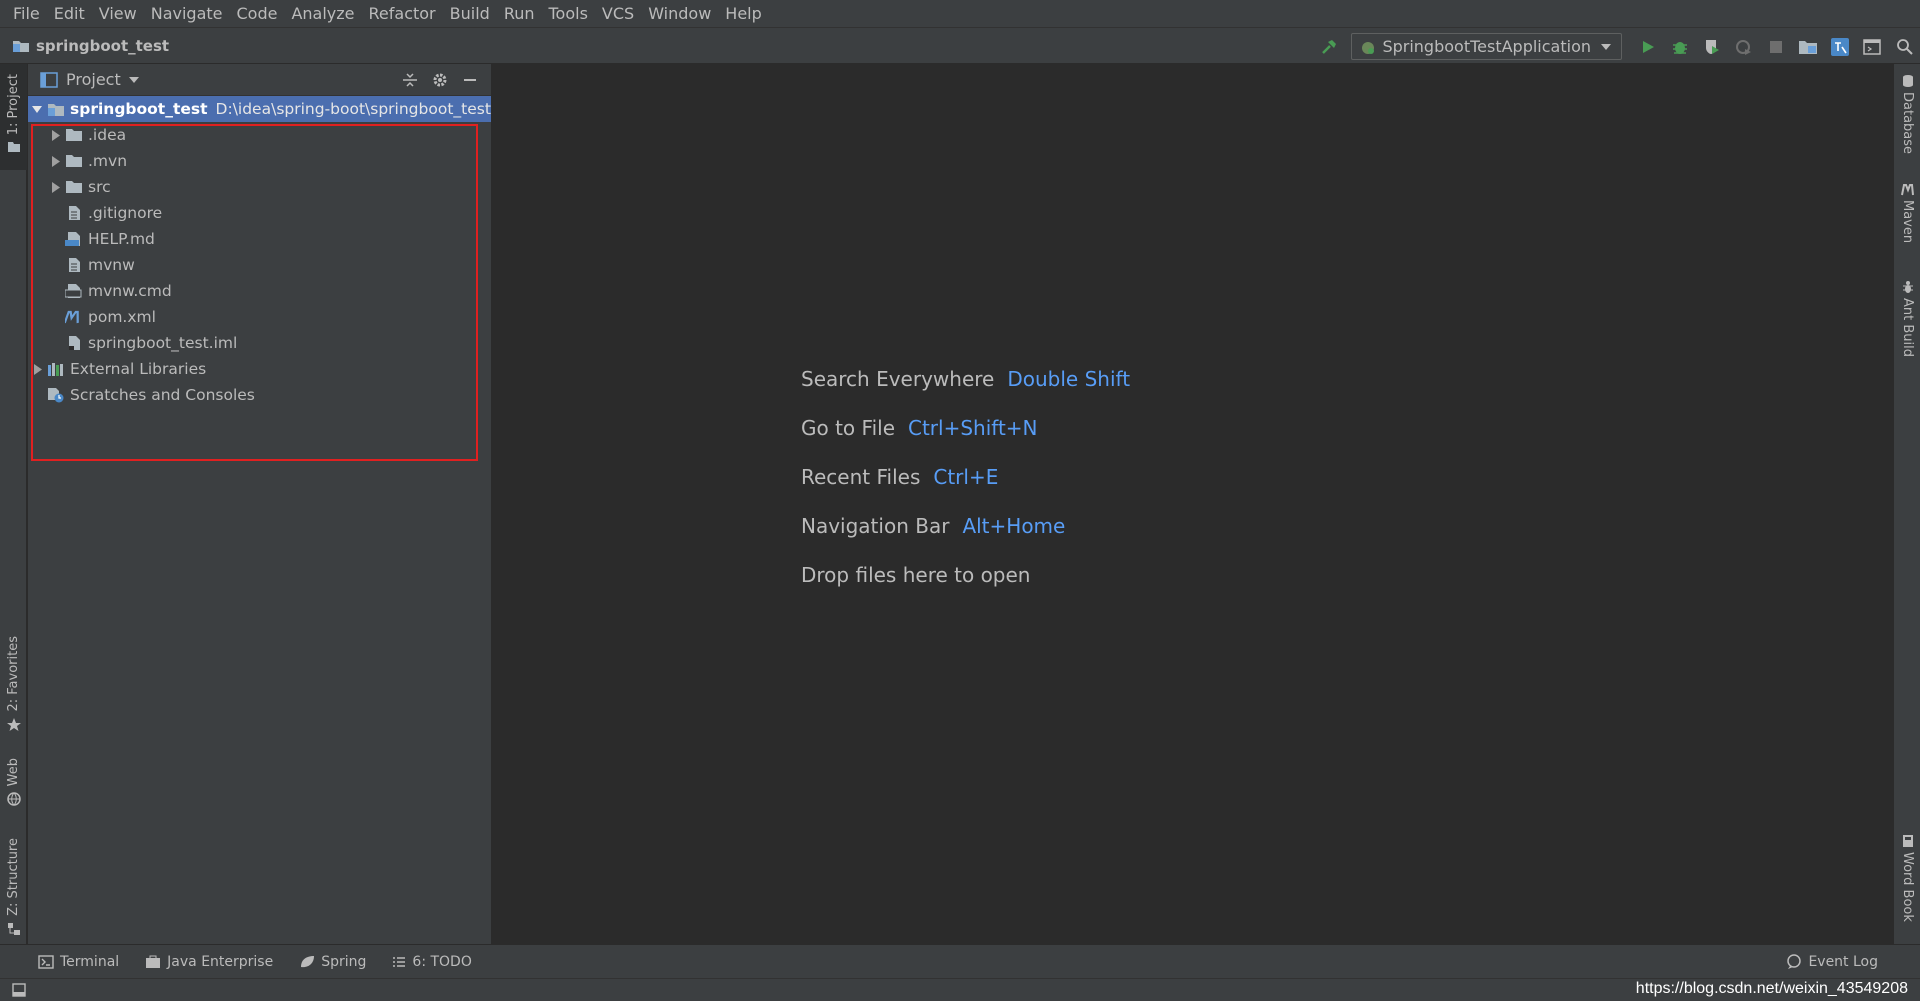 This screenshot has height=1001, width=1920. Describe the element at coordinates (410, 80) in the screenshot. I see `collapse-all-button` at that location.